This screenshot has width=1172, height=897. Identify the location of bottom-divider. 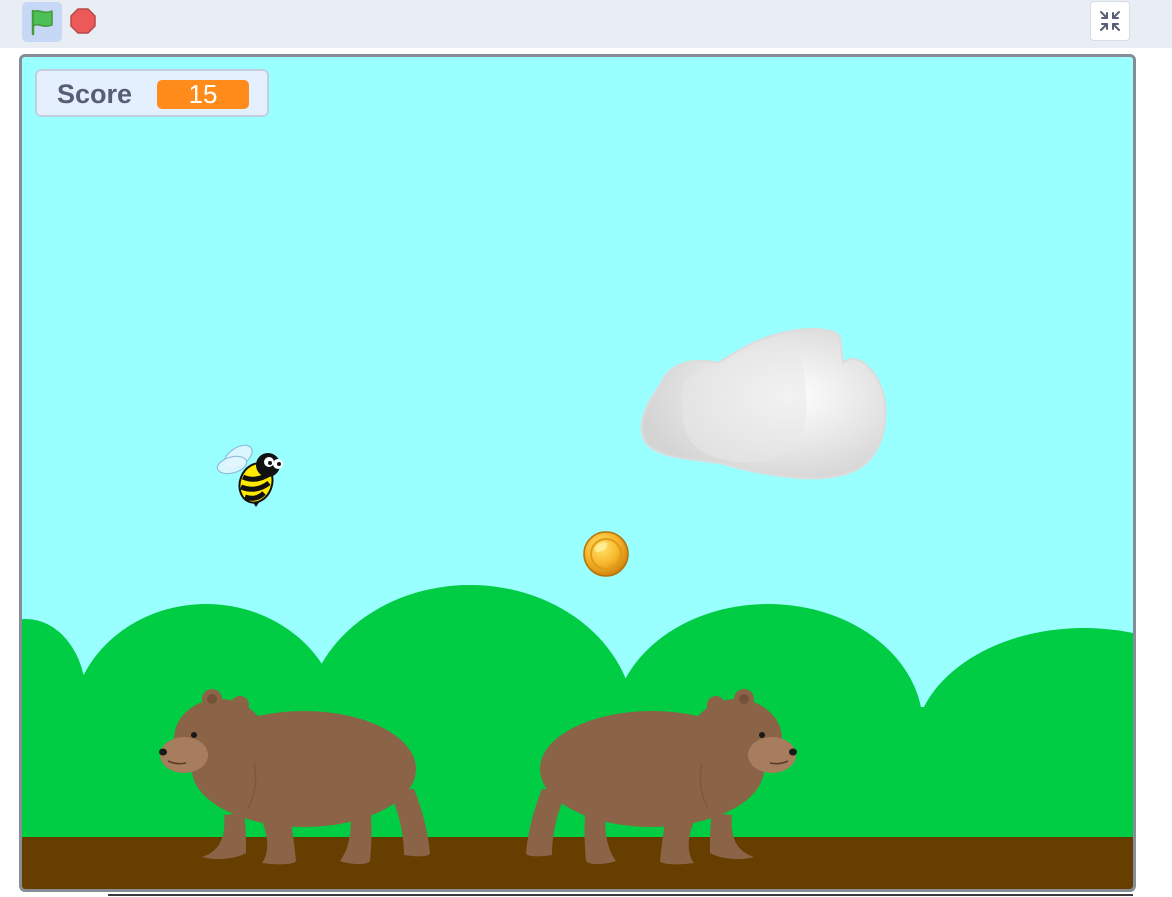
(620, 895).